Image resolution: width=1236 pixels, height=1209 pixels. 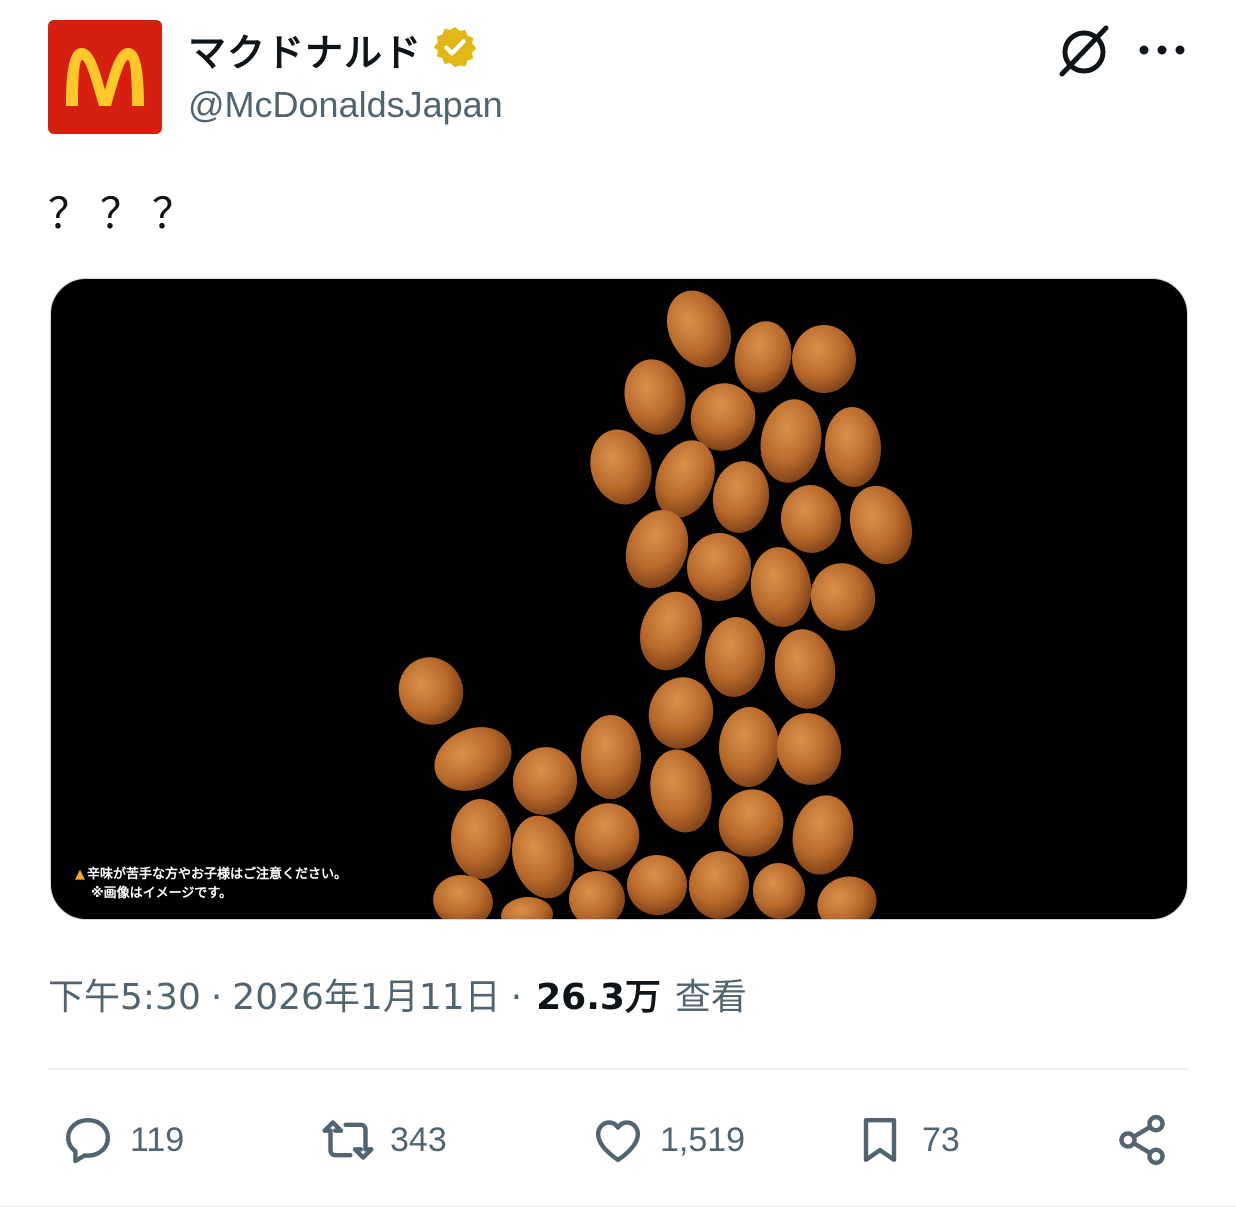 I want to click on share-icon, so click(x=1142, y=1140).